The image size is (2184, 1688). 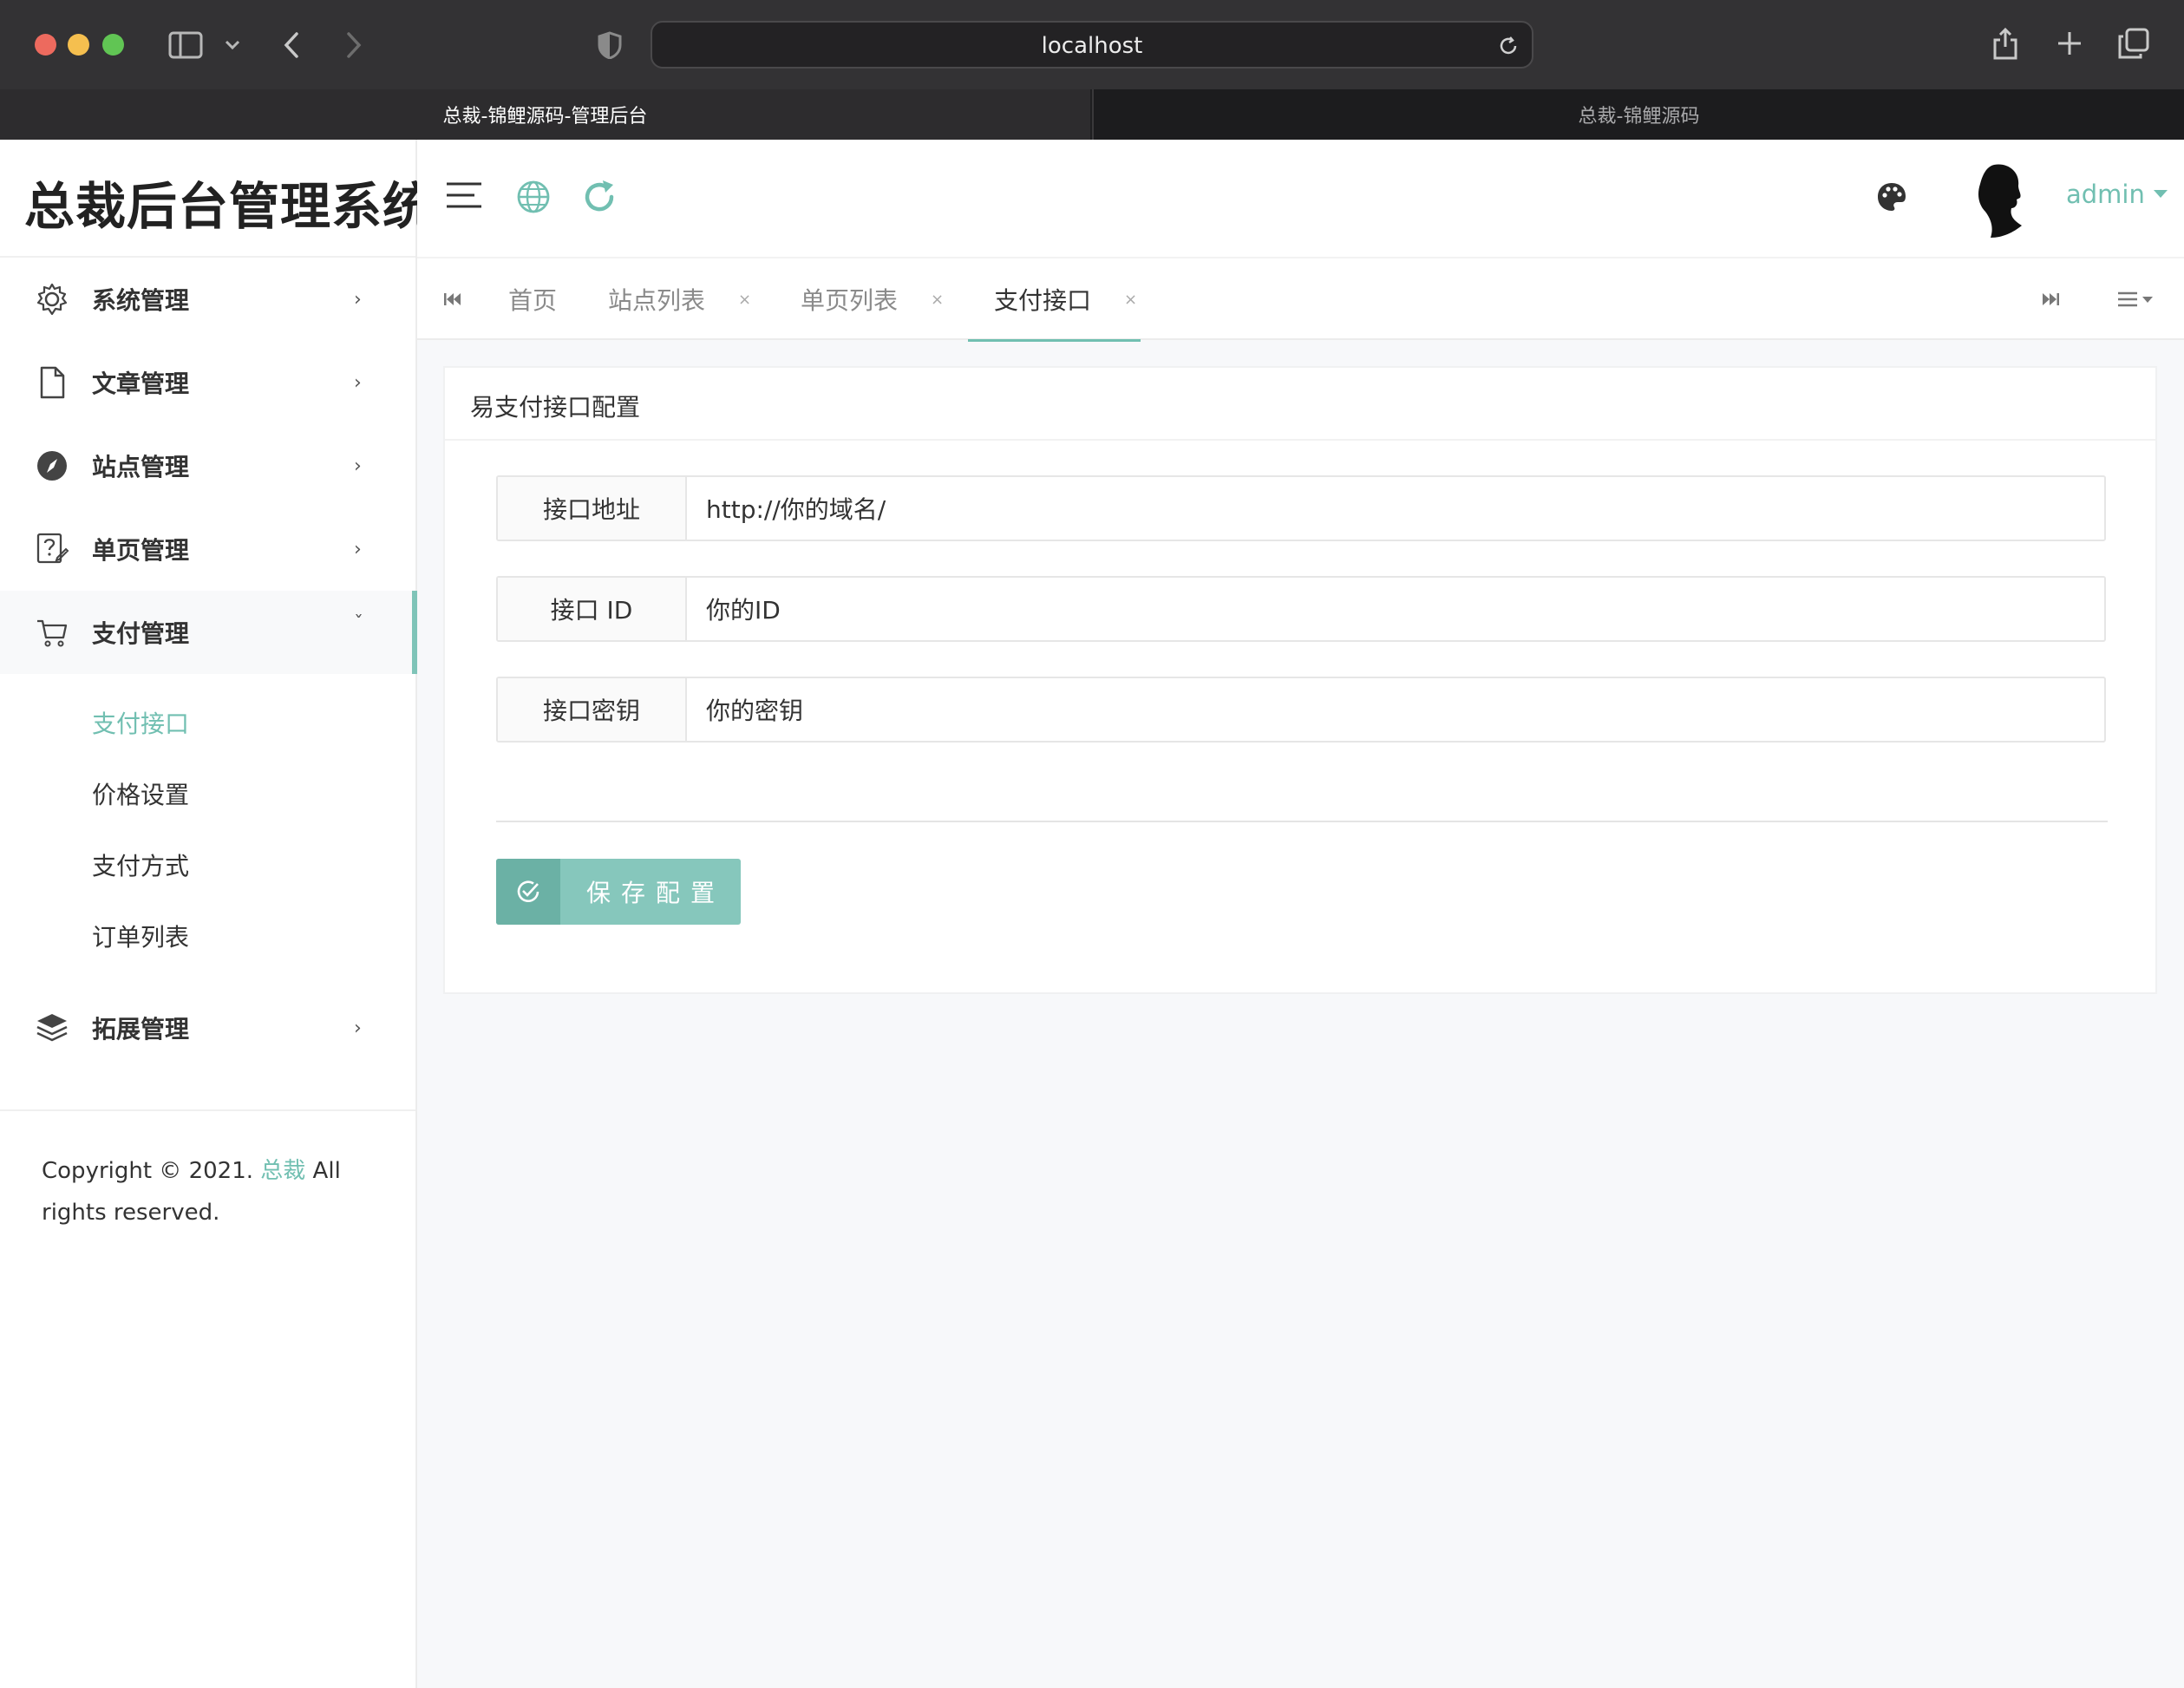 What do you see at coordinates (2133, 43) in the screenshot?
I see `tab-overview-icon` at bounding box center [2133, 43].